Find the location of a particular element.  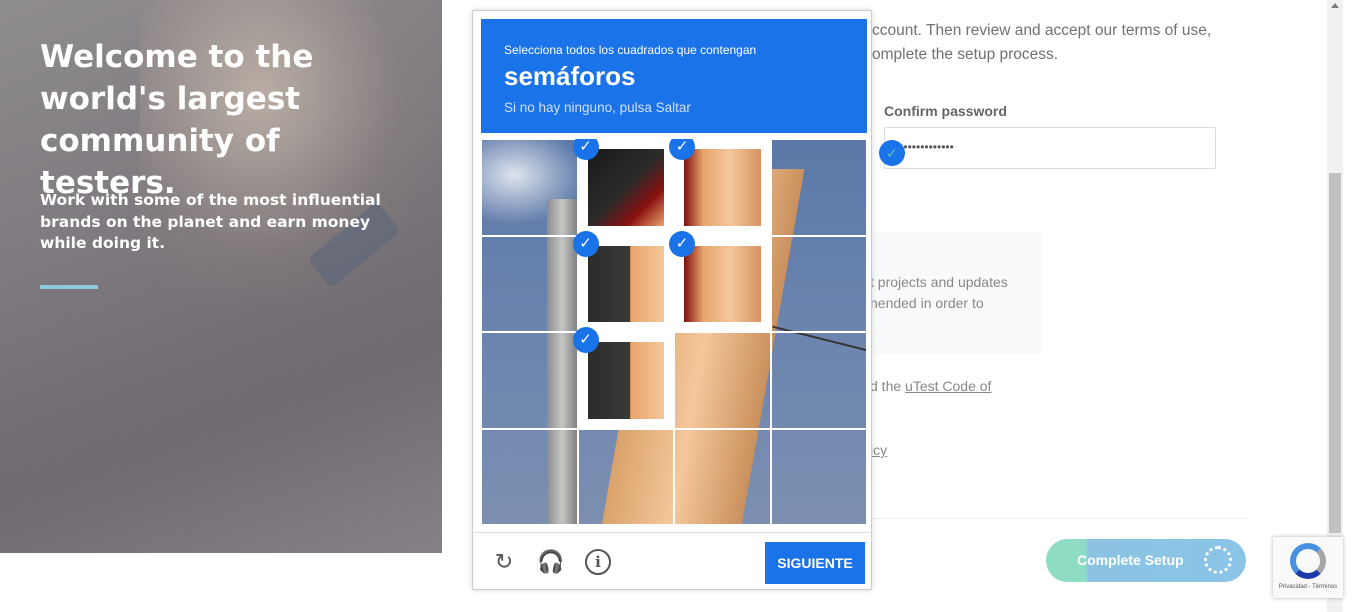

captcha-keyword: semáforos is located at coordinates (570, 76).